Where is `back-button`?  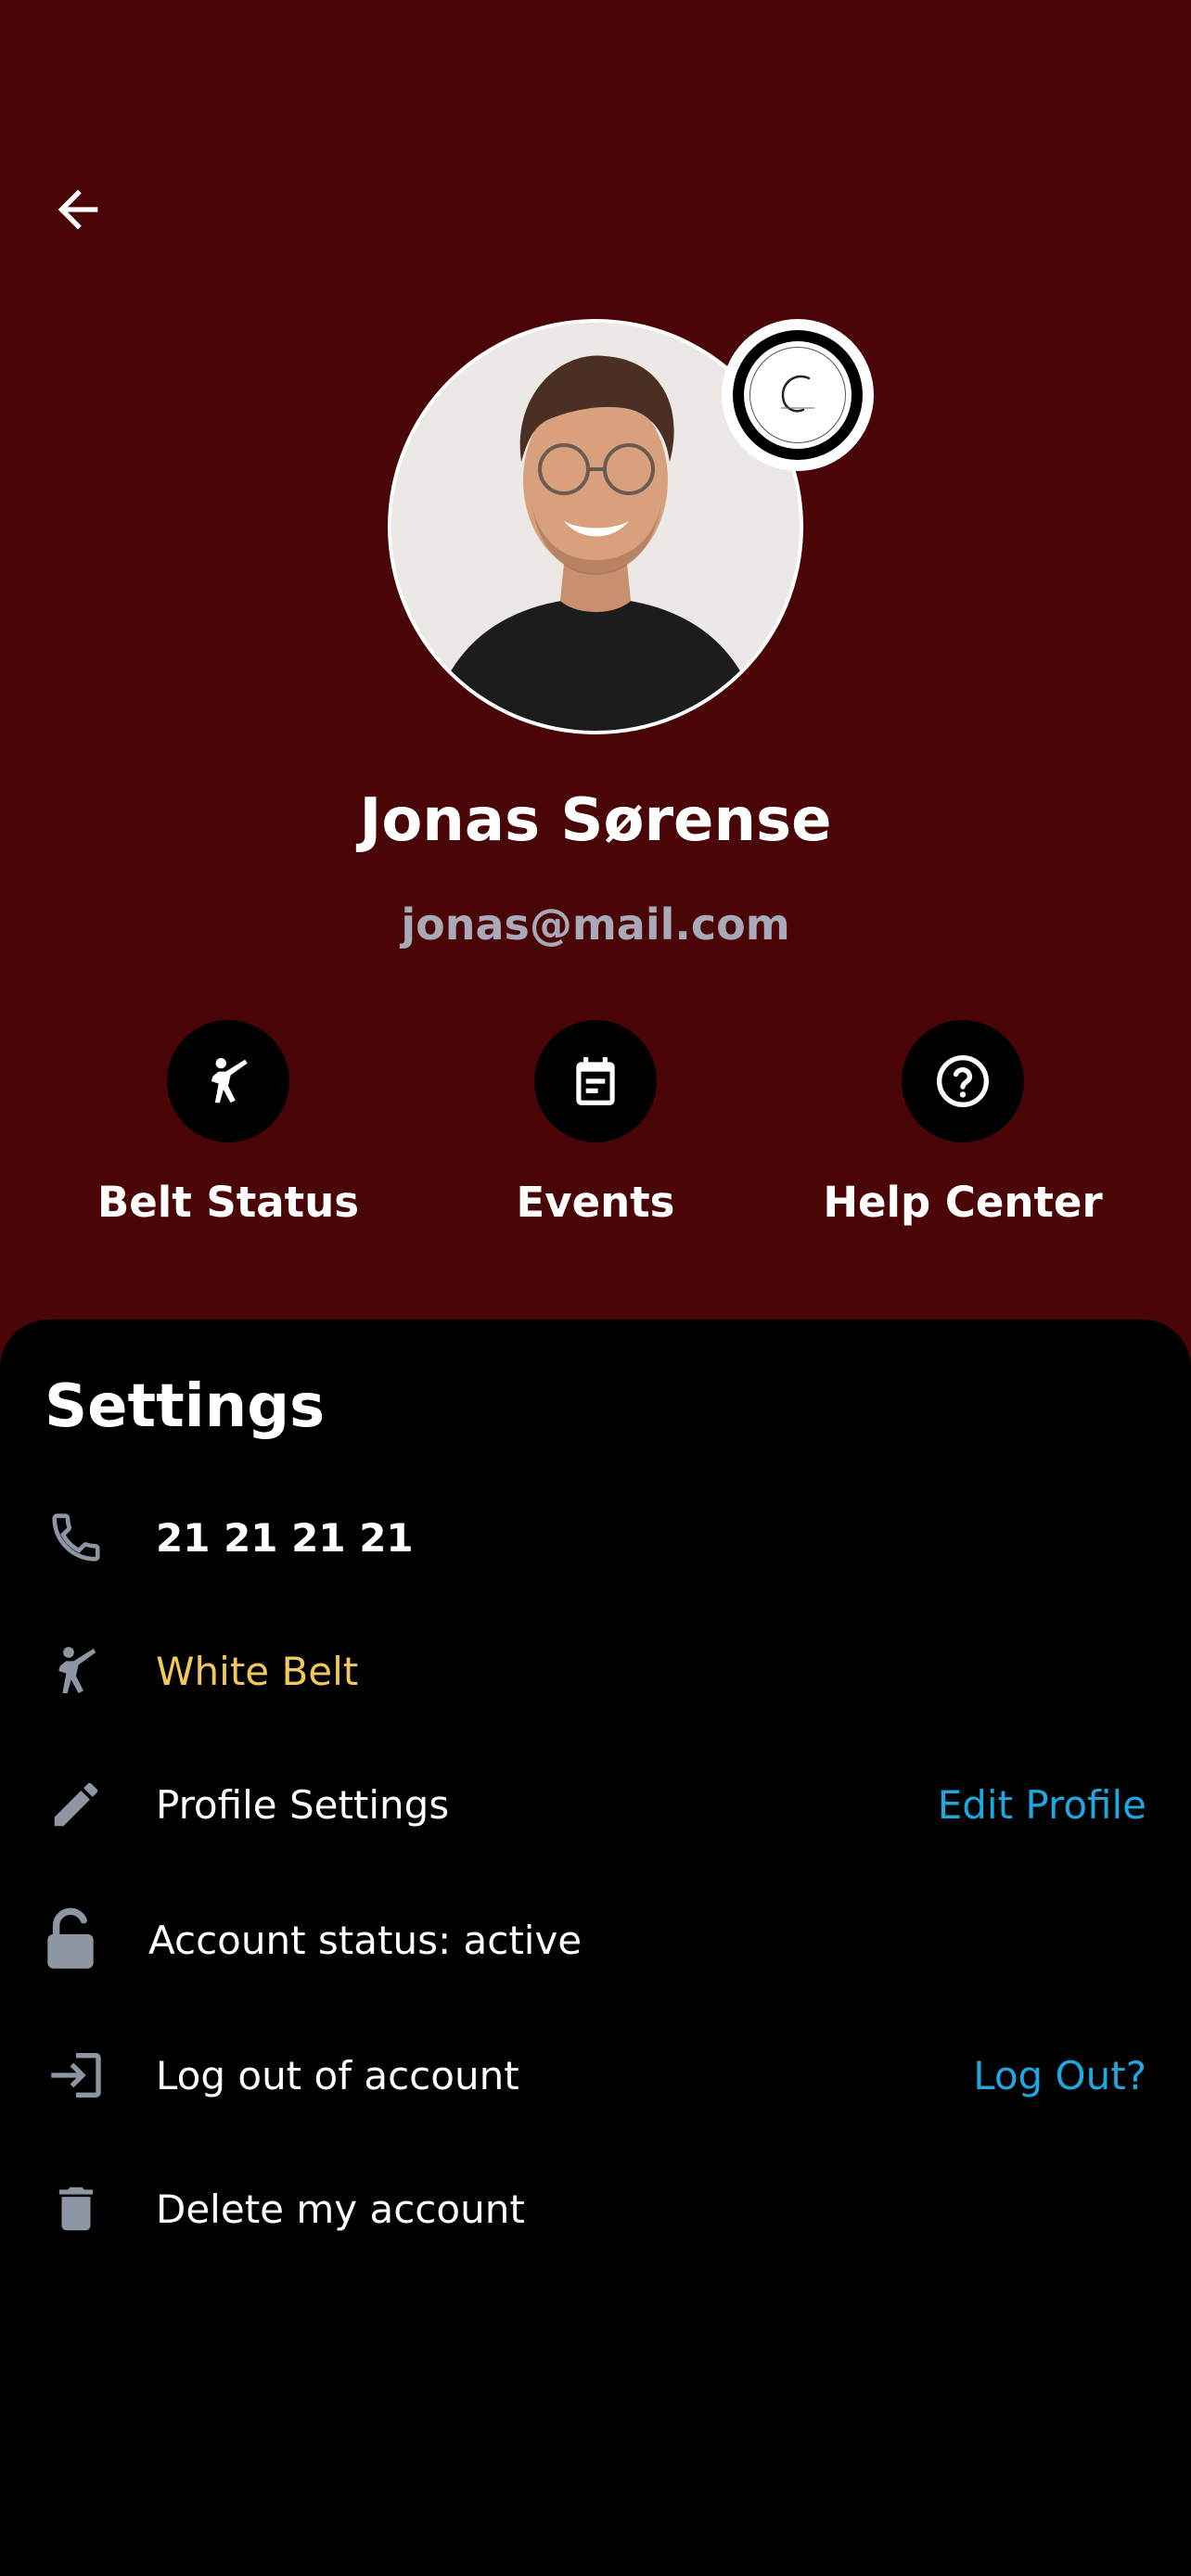
back-button is located at coordinates (78, 209).